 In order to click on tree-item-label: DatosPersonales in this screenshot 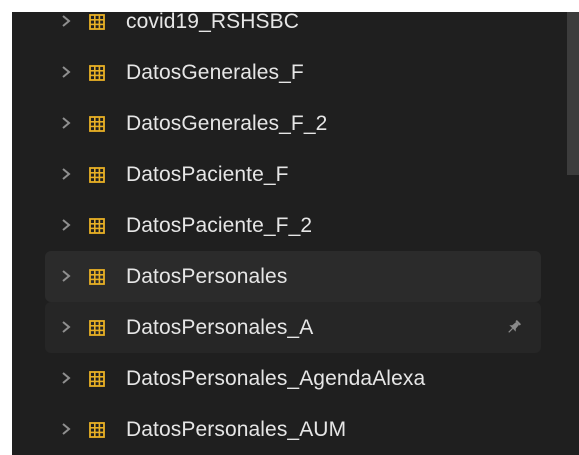, I will do `click(207, 276)`.